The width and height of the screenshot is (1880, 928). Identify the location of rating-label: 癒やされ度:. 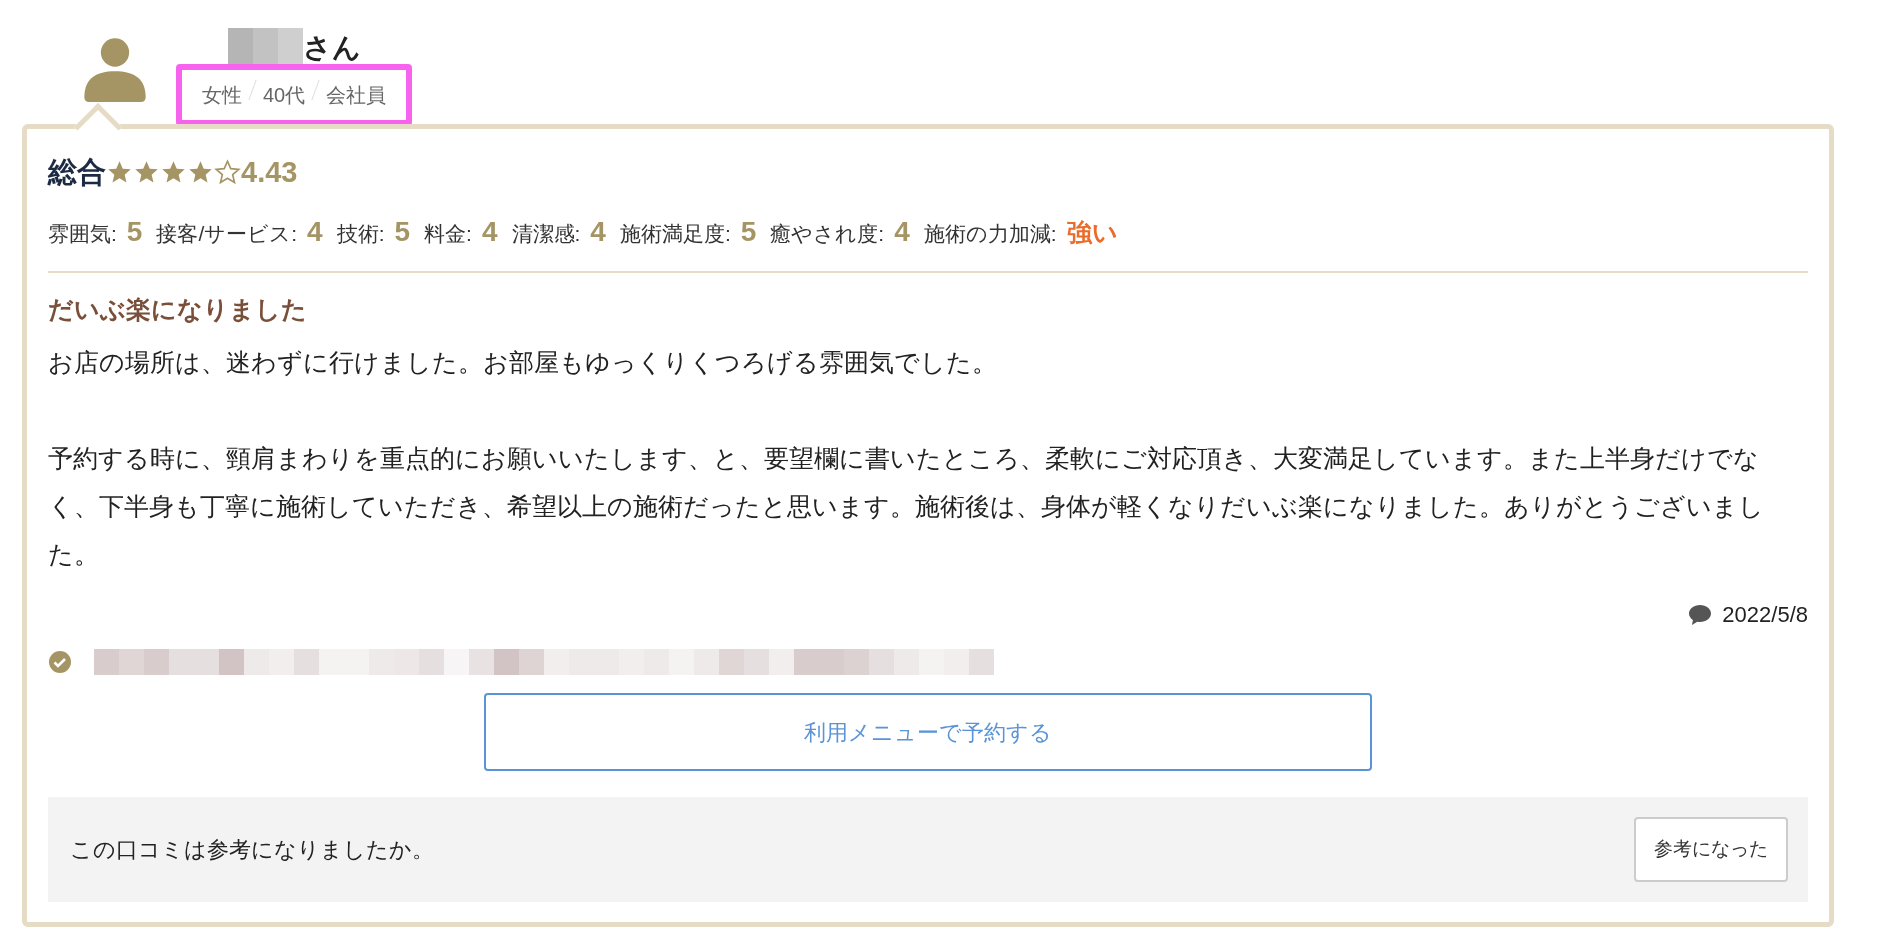
(827, 233).